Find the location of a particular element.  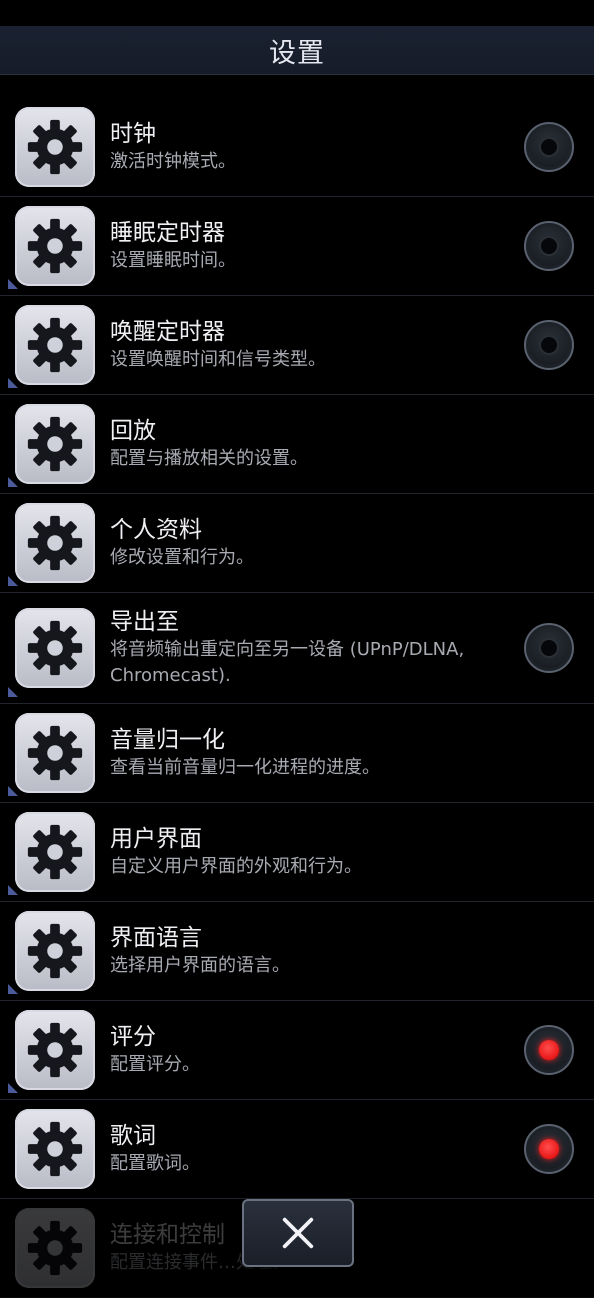

setting-title: 时钟 is located at coordinates (133, 134).